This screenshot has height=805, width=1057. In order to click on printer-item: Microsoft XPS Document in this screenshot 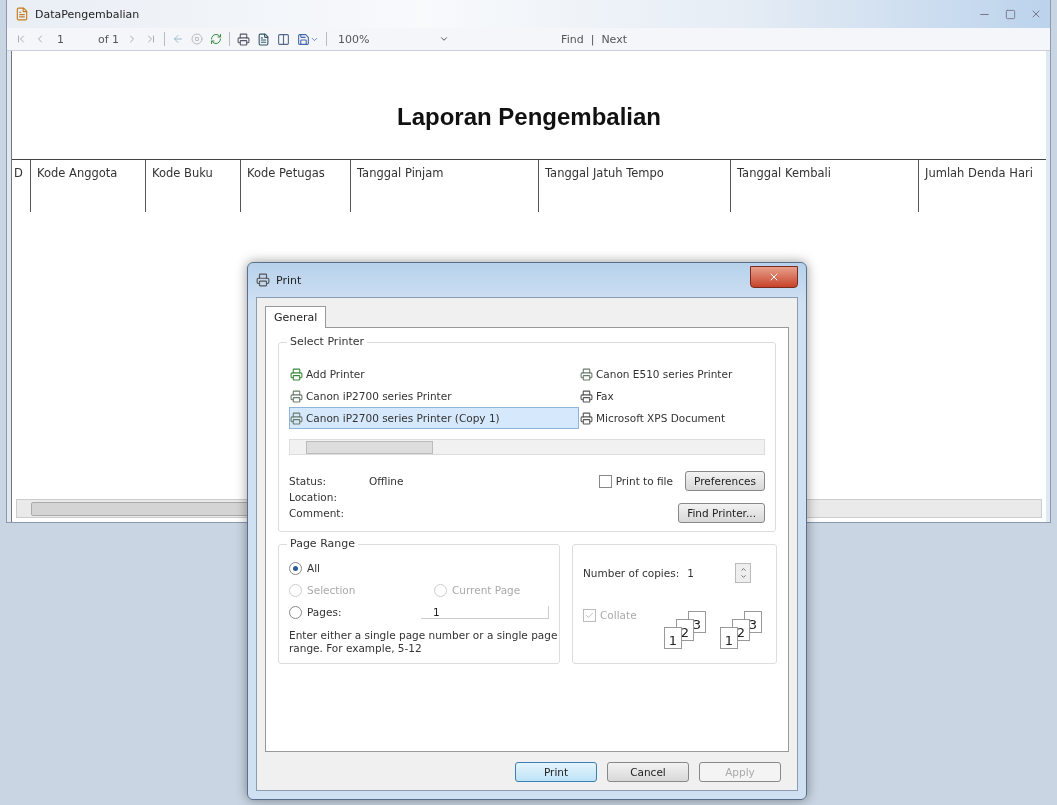, I will do `click(672, 418)`.